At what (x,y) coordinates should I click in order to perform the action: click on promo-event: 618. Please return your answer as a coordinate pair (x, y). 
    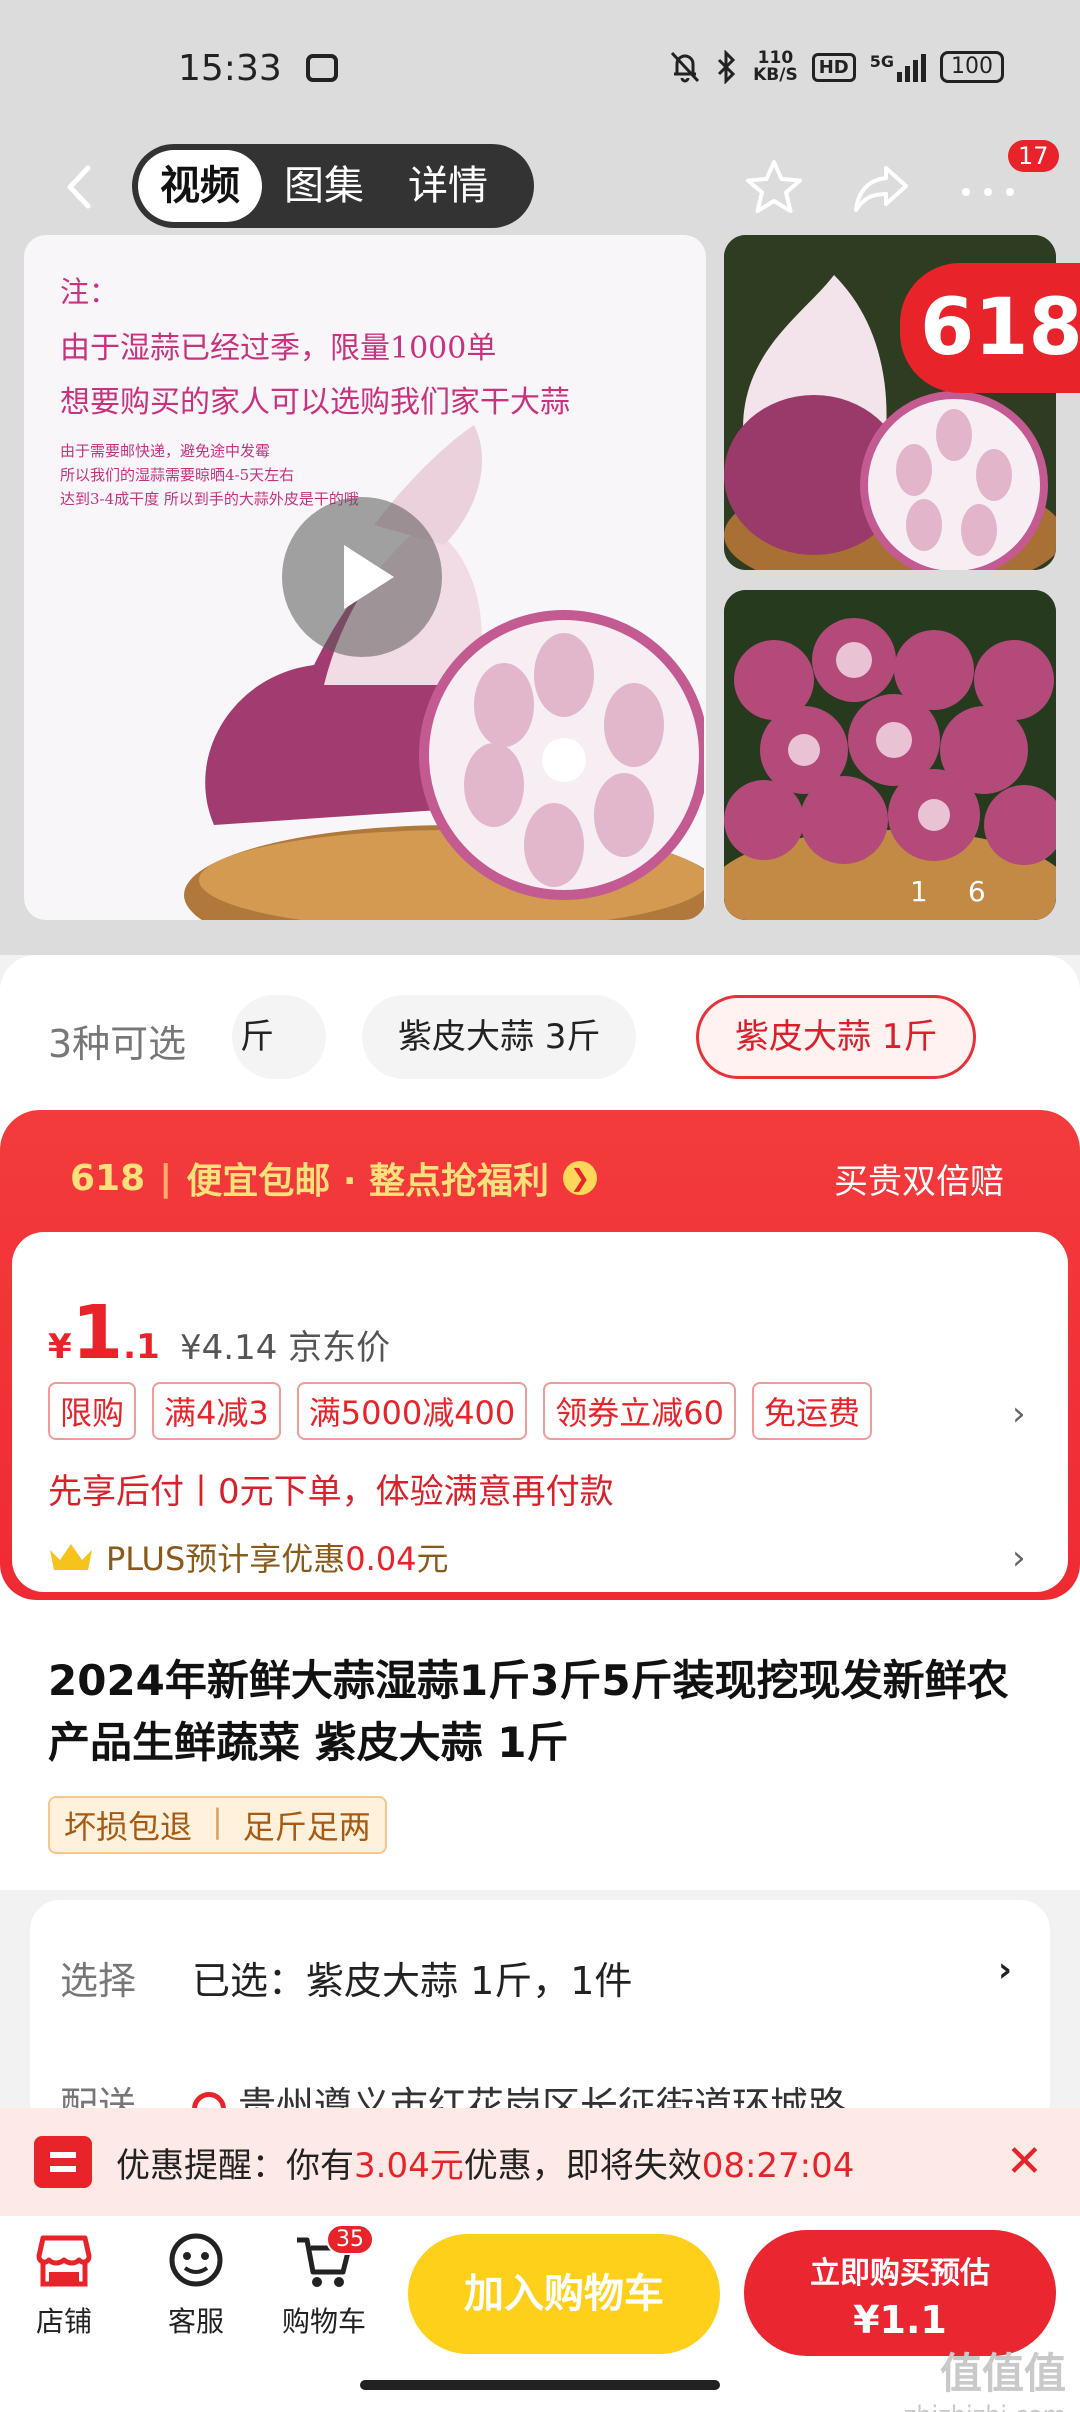
    Looking at the image, I should click on (108, 1178).